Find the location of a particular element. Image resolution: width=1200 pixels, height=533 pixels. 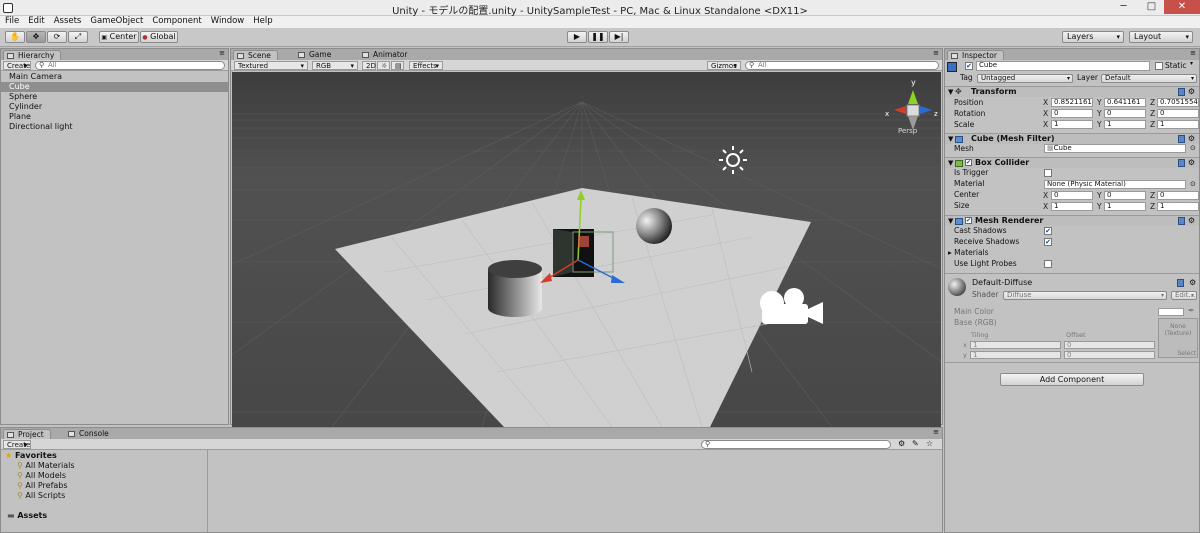

light-probes-checkbox is located at coordinates (1048, 264).